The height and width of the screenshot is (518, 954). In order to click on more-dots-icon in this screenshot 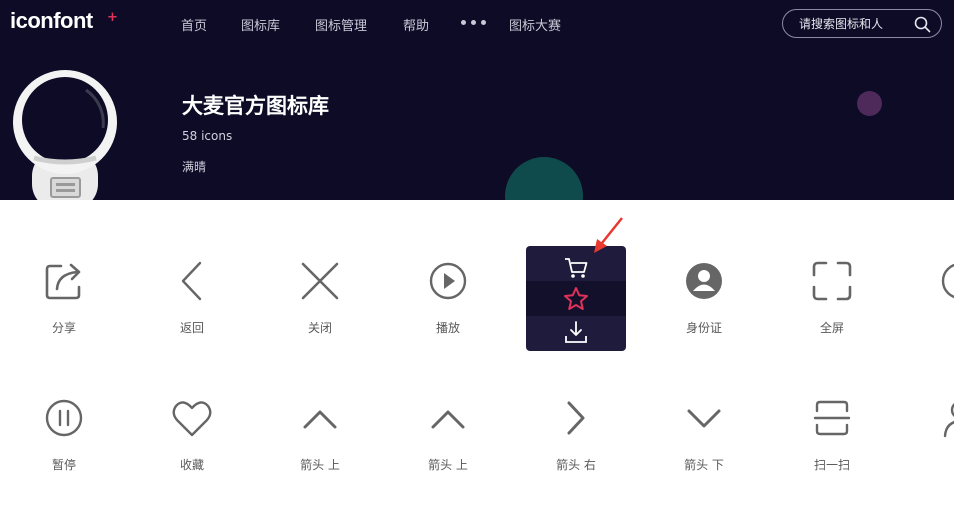, I will do `click(475, 23)`.